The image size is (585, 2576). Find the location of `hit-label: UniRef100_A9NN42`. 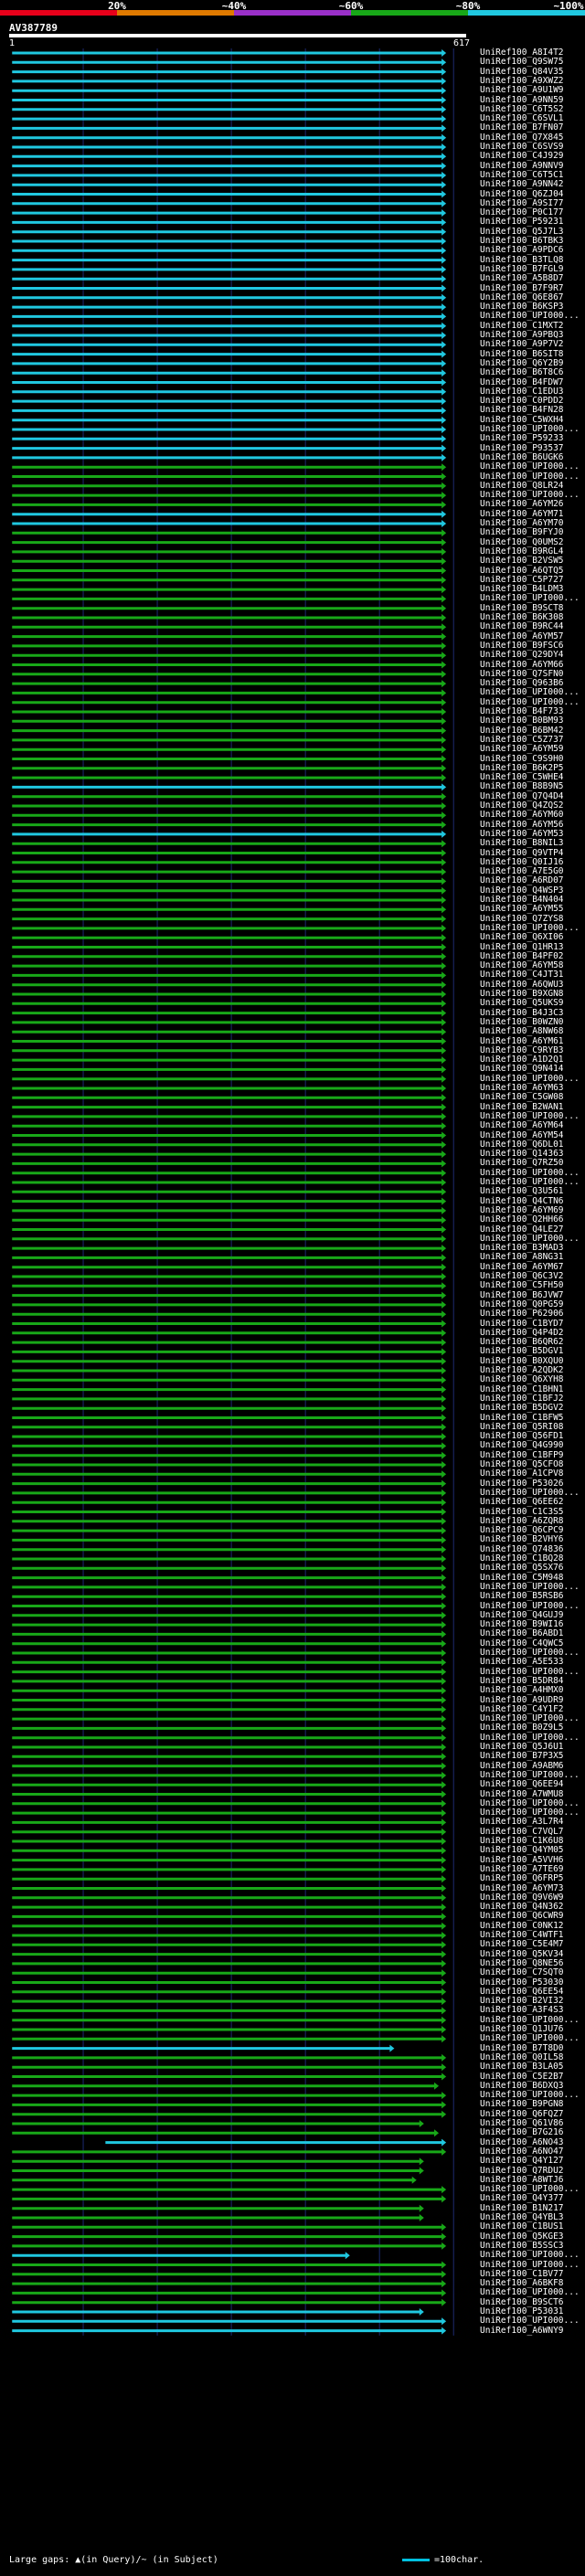

hit-label: UniRef100_A9NN42 is located at coordinates (522, 184).